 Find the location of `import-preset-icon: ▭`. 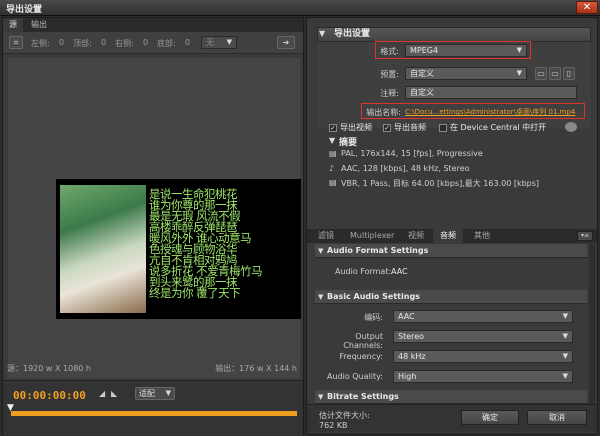

import-preset-icon: ▭ is located at coordinates (555, 73).